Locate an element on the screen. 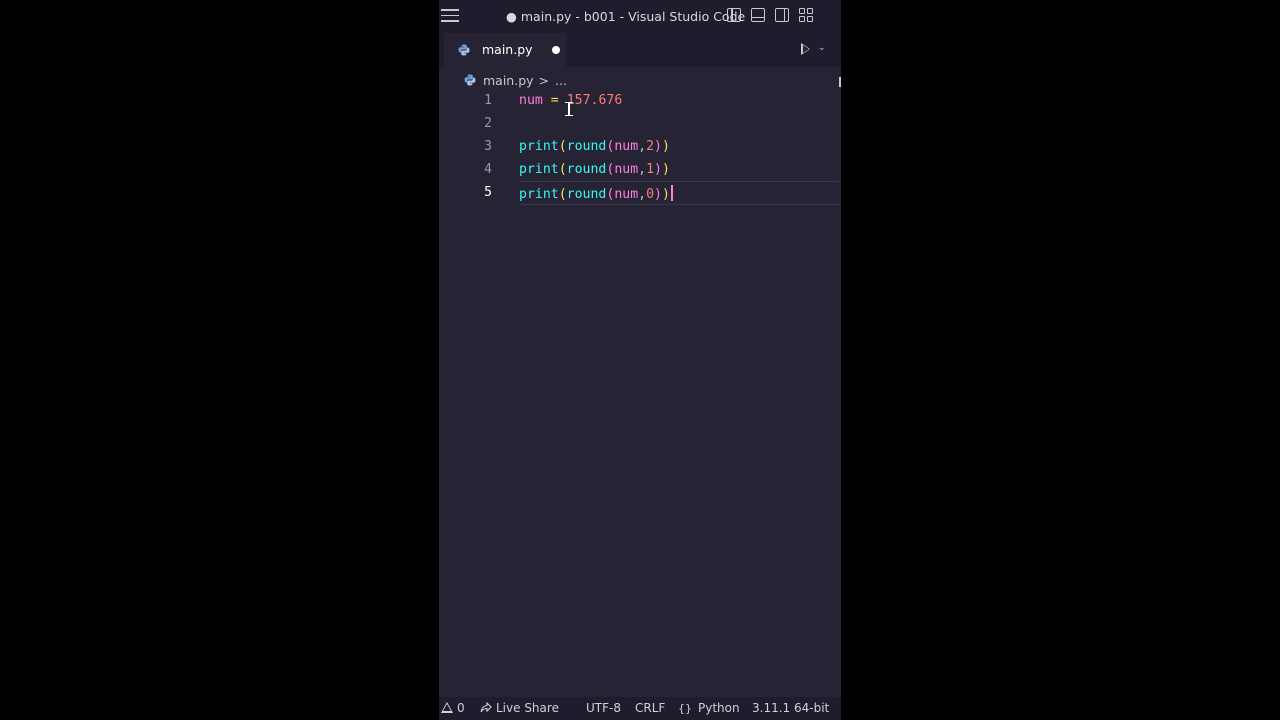 This screenshot has width=1280, height=720. live-share-label: Live Share is located at coordinates (527, 708).